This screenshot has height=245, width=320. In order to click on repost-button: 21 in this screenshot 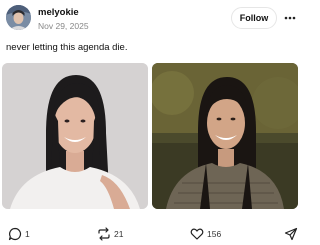, I will do `click(110, 234)`.